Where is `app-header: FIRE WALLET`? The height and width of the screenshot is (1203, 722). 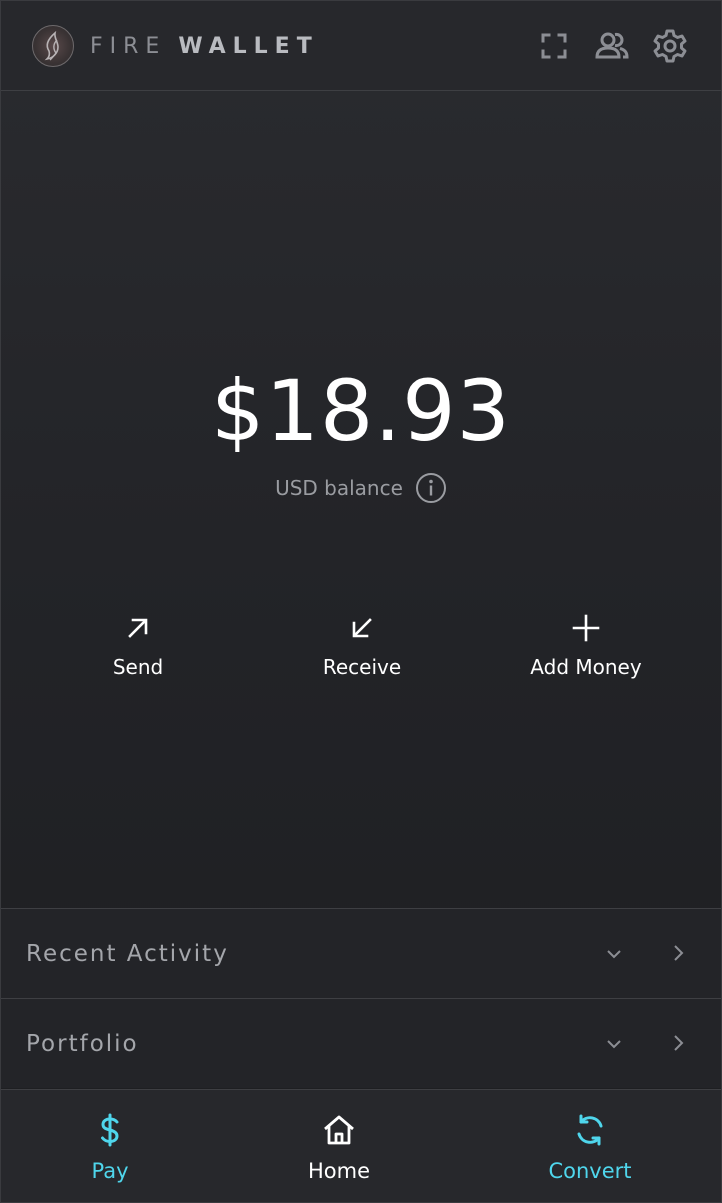
app-header: FIRE WALLET is located at coordinates (361, 46).